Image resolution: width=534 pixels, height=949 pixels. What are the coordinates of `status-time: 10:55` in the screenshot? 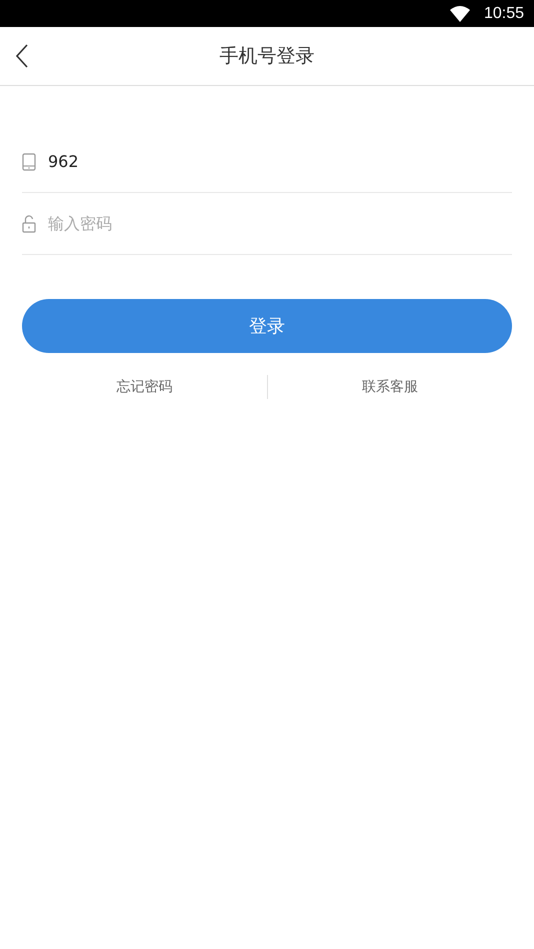 It's located at (504, 13).